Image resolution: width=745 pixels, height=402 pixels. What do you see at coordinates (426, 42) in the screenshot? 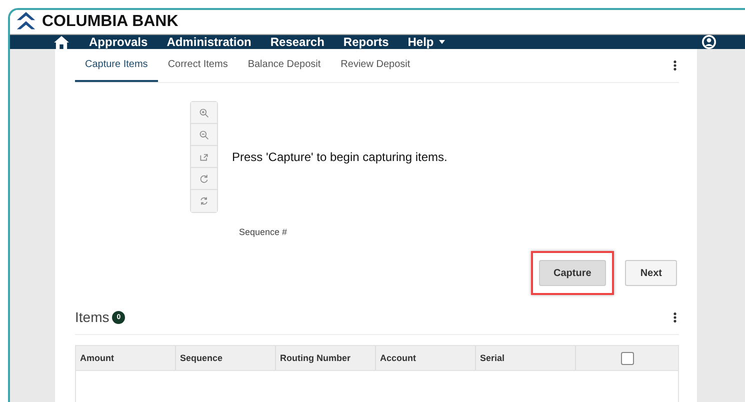
I see `nav-item: Help` at bounding box center [426, 42].